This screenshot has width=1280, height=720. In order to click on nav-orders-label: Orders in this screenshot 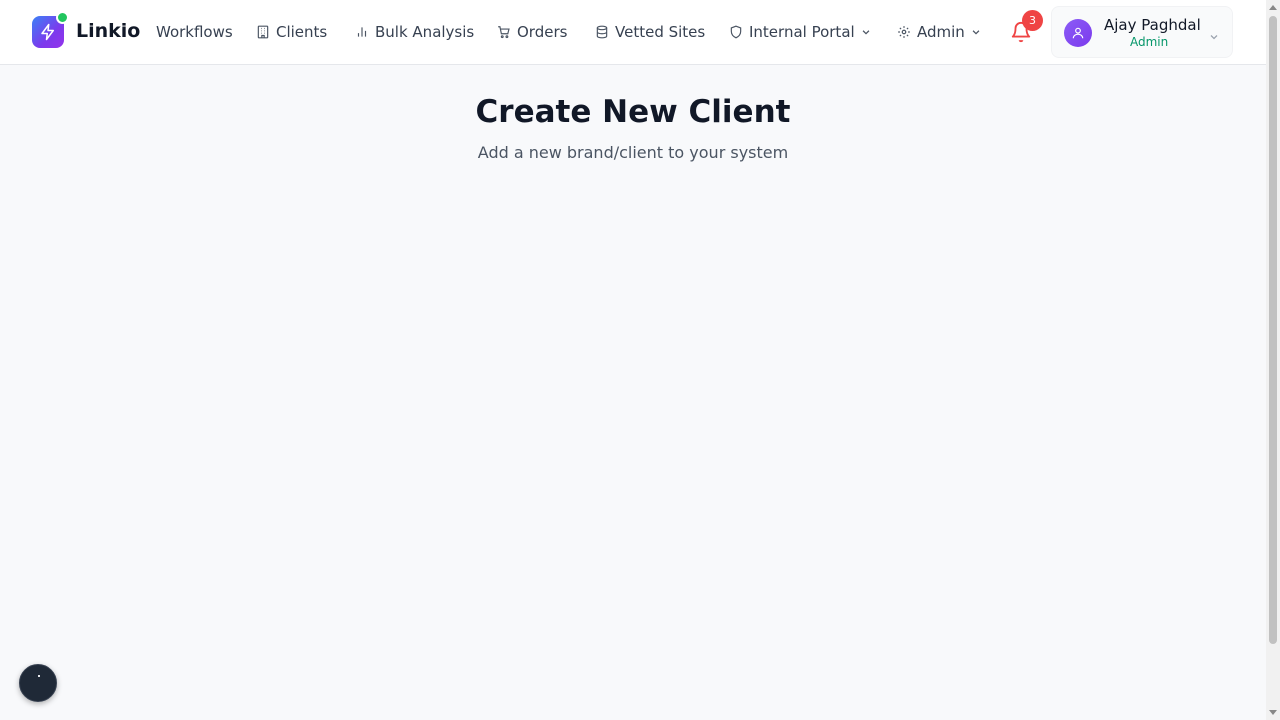, I will do `click(542, 32)`.